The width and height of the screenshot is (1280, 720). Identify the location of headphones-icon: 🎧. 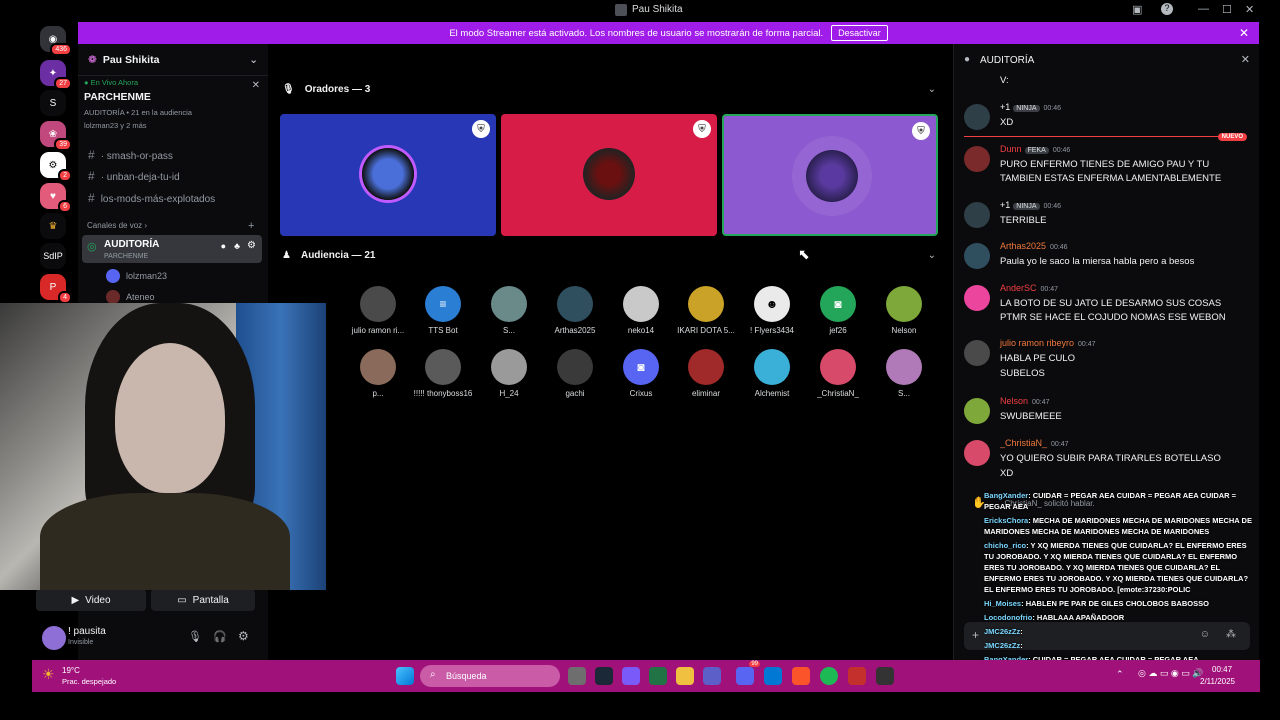
(220, 636).